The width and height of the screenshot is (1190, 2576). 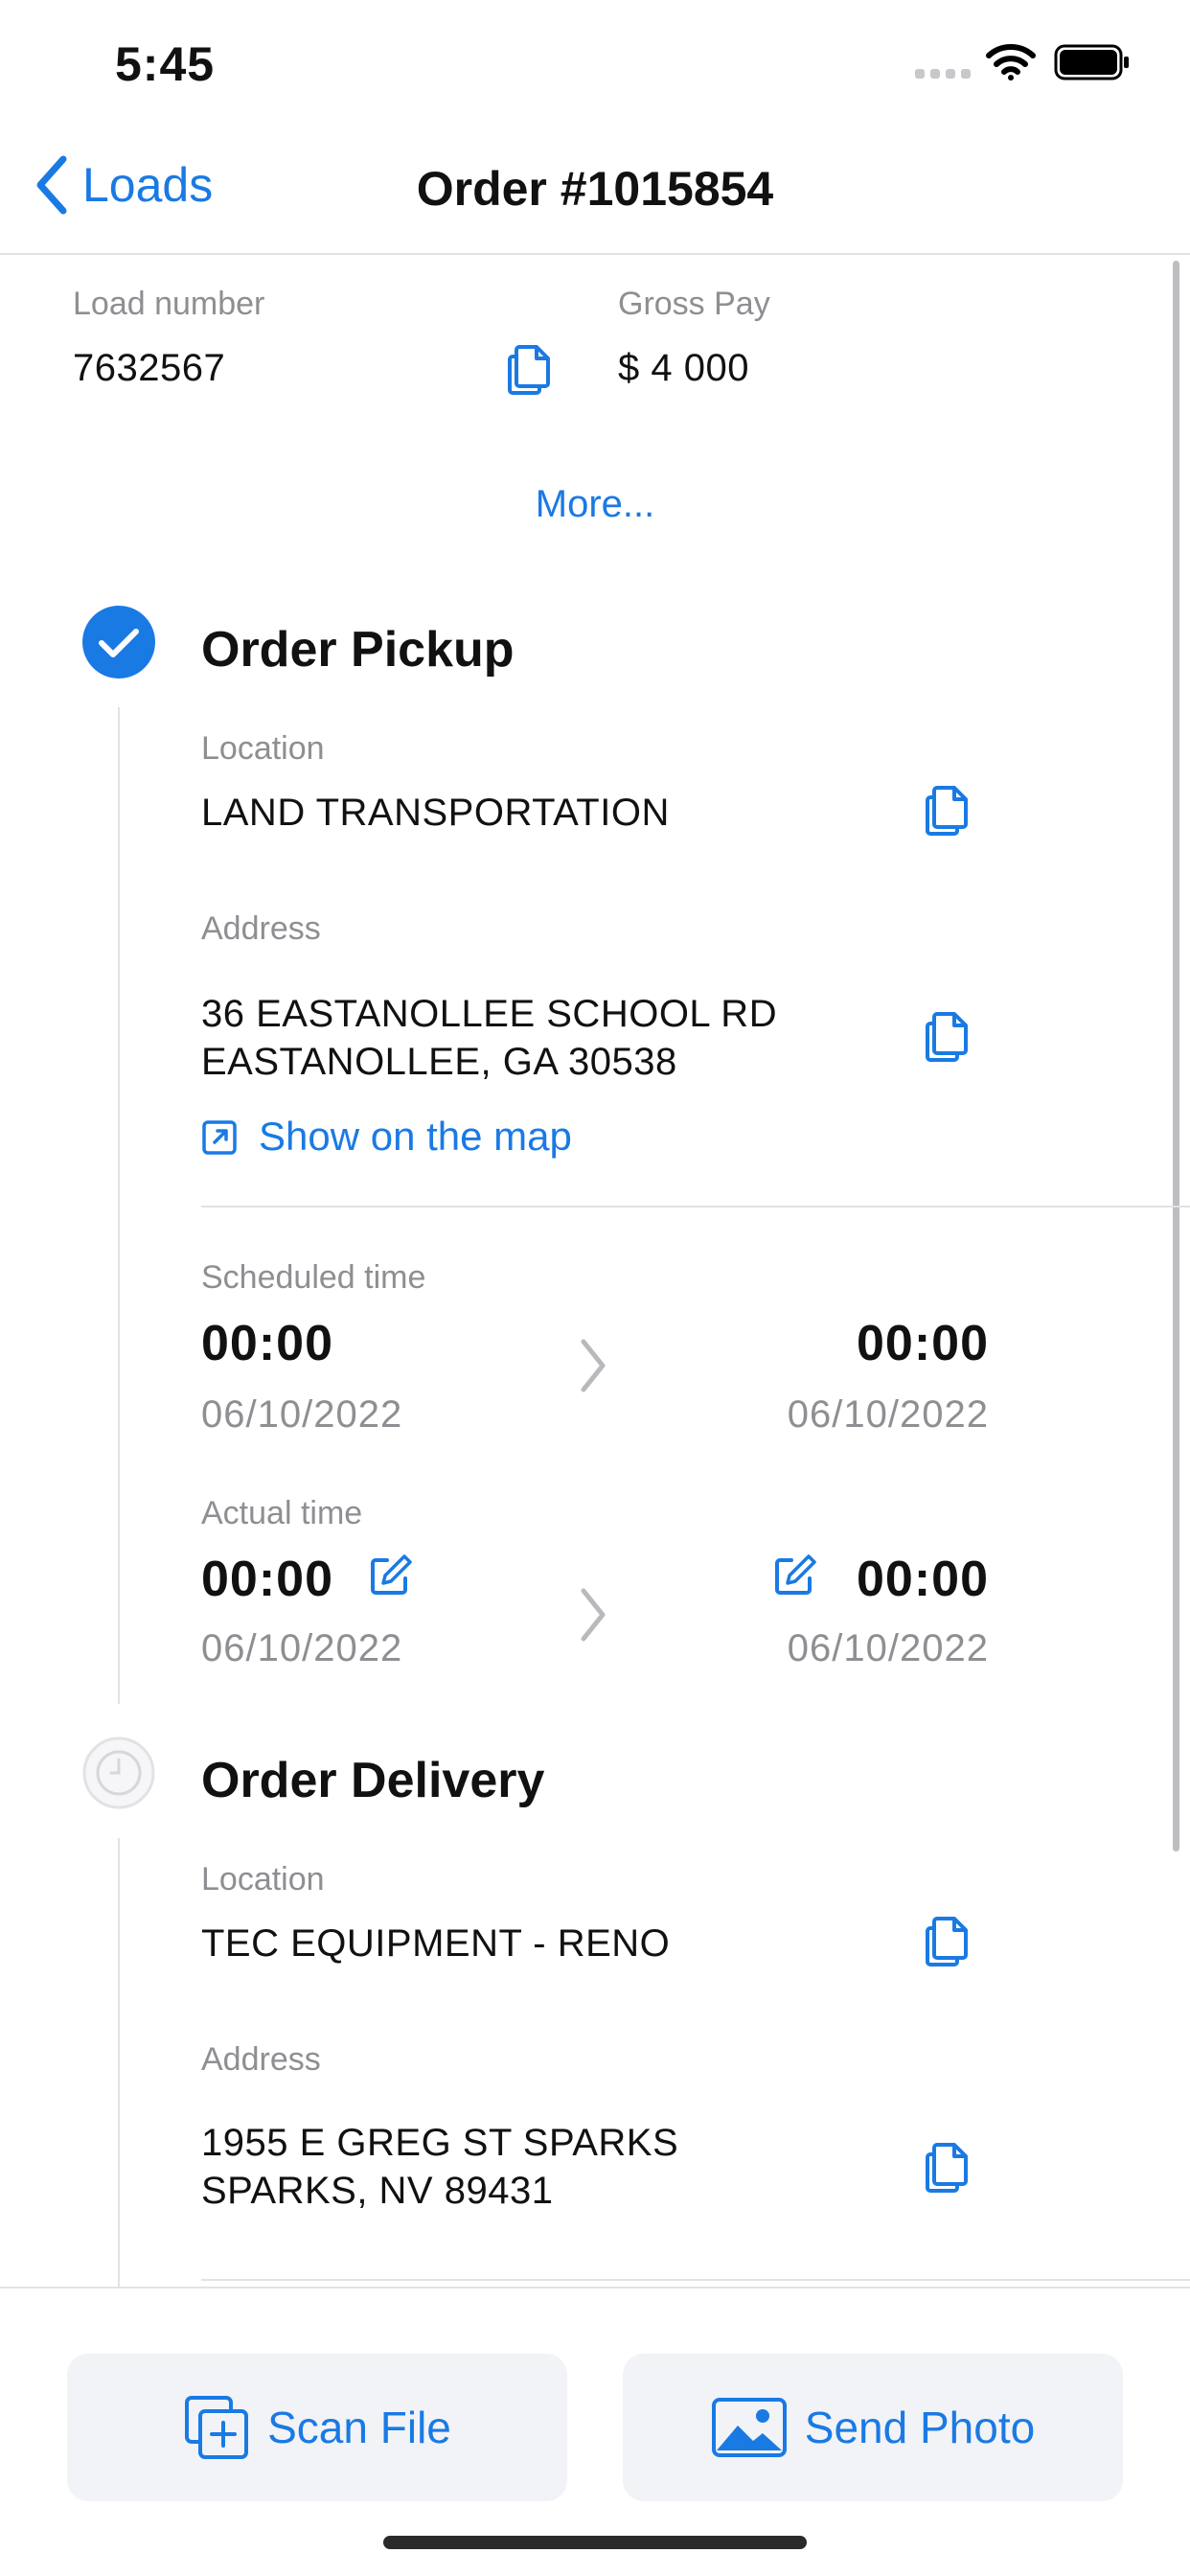 What do you see at coordinates (696, 2280) in the screenshot?
I see `delivery-separator` at bounding box center [696, 2280].